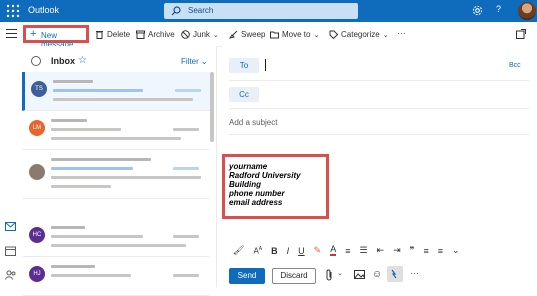 The height and width of the screenshot is (296, 537). What do you see at coordinates (116, 91) in the screenshot?
I see `list-item: TS` at bounding box center [116, 91].